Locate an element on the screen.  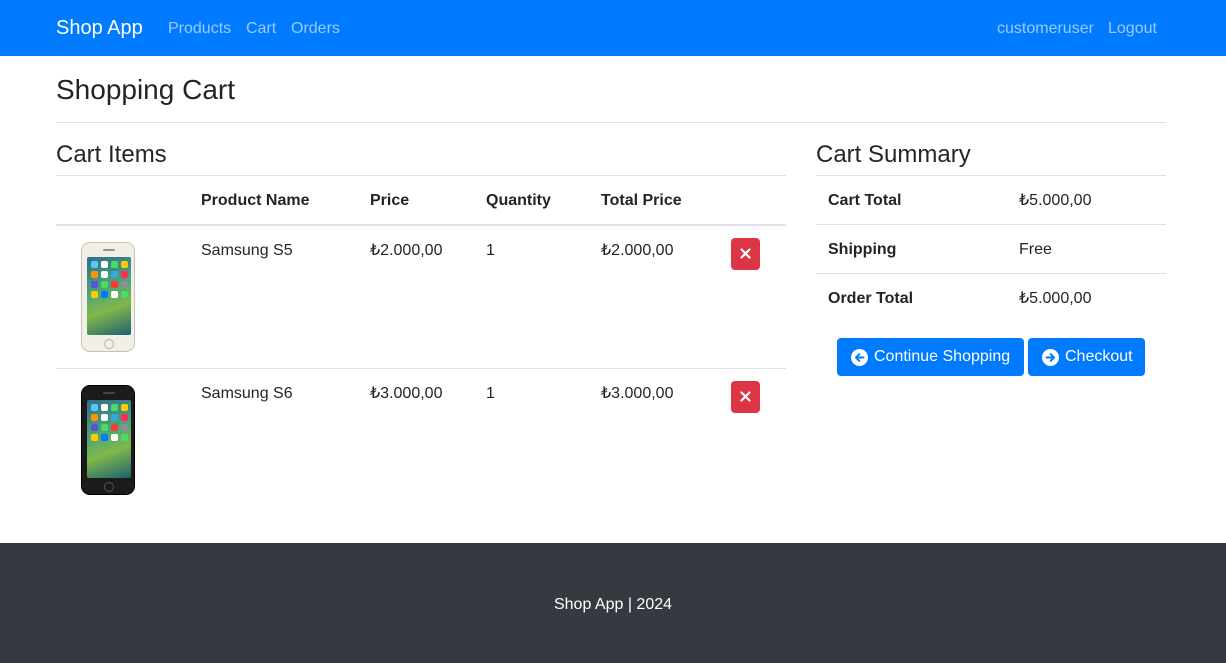
summary-value-shipping: Free is located at coordinates (1035, 249).